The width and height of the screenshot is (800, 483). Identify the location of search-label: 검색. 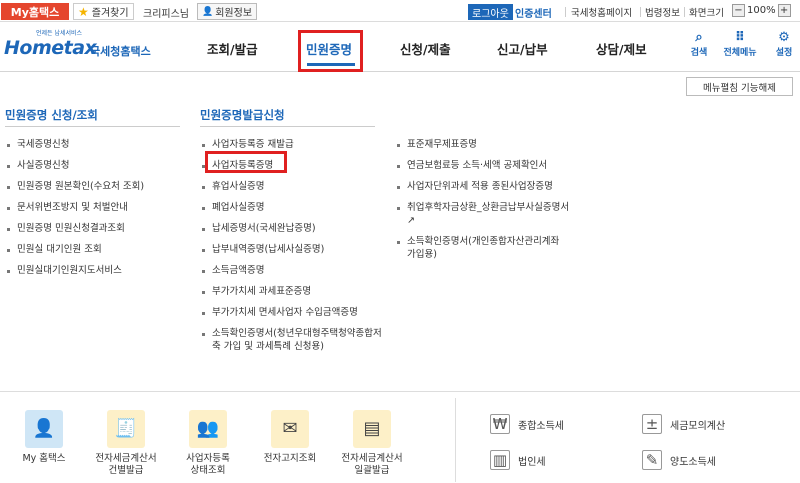
(699, 53).